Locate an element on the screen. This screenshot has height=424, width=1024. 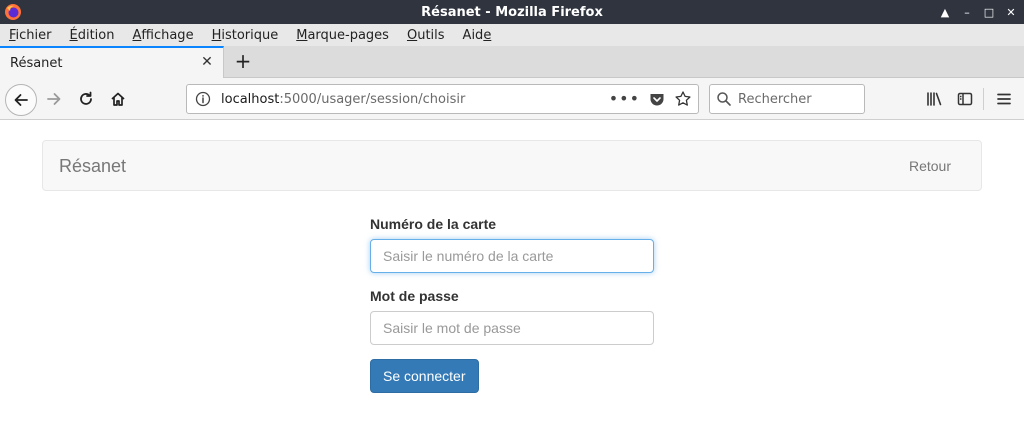
search-bar: Rechercher is located at coordinates (787, 99).